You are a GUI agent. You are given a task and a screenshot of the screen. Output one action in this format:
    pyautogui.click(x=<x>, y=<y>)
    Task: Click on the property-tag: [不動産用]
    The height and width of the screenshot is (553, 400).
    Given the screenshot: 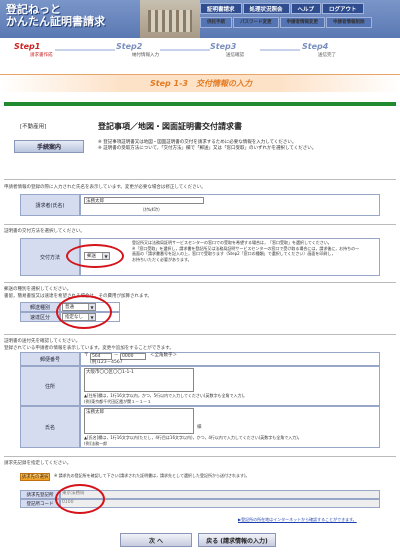 What is the action you would take?
    pyautogui.click(x=33, y=127)
    